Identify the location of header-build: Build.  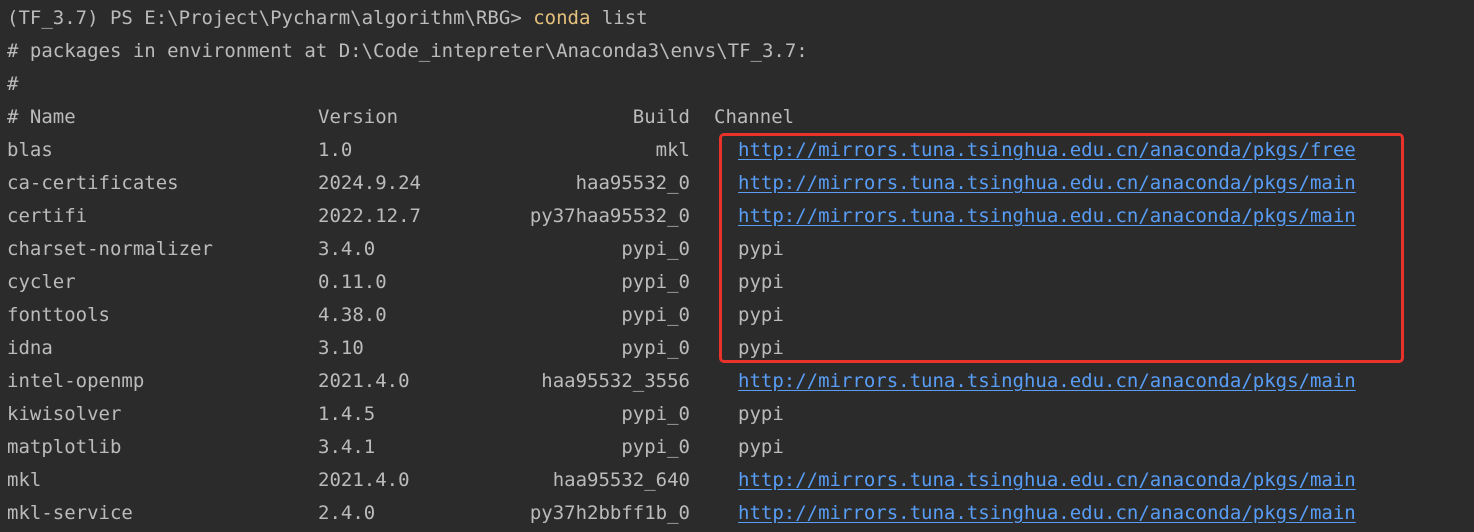
(661, 117).